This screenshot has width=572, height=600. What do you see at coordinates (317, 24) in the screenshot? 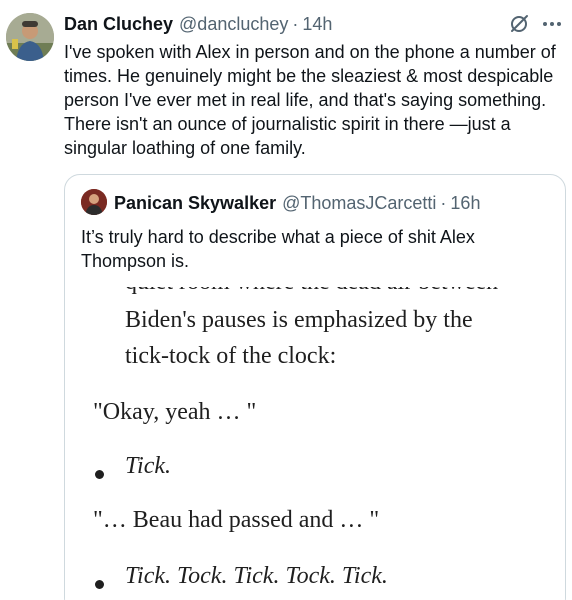
I see `tweet-timestamp: 14h` at bounding box center [317, 24].